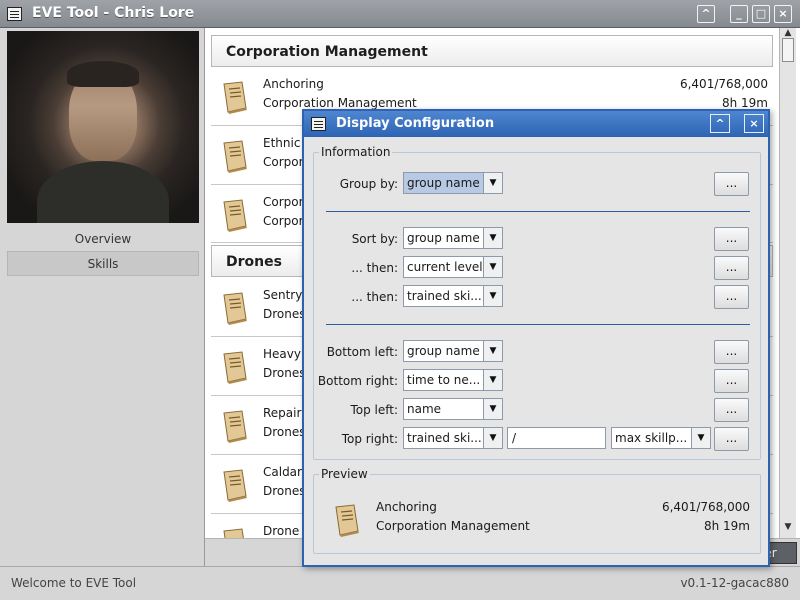  Describe the element at coordinates (453, 409) in the screenshot. I see `top-left-select: name ▼` at that location.